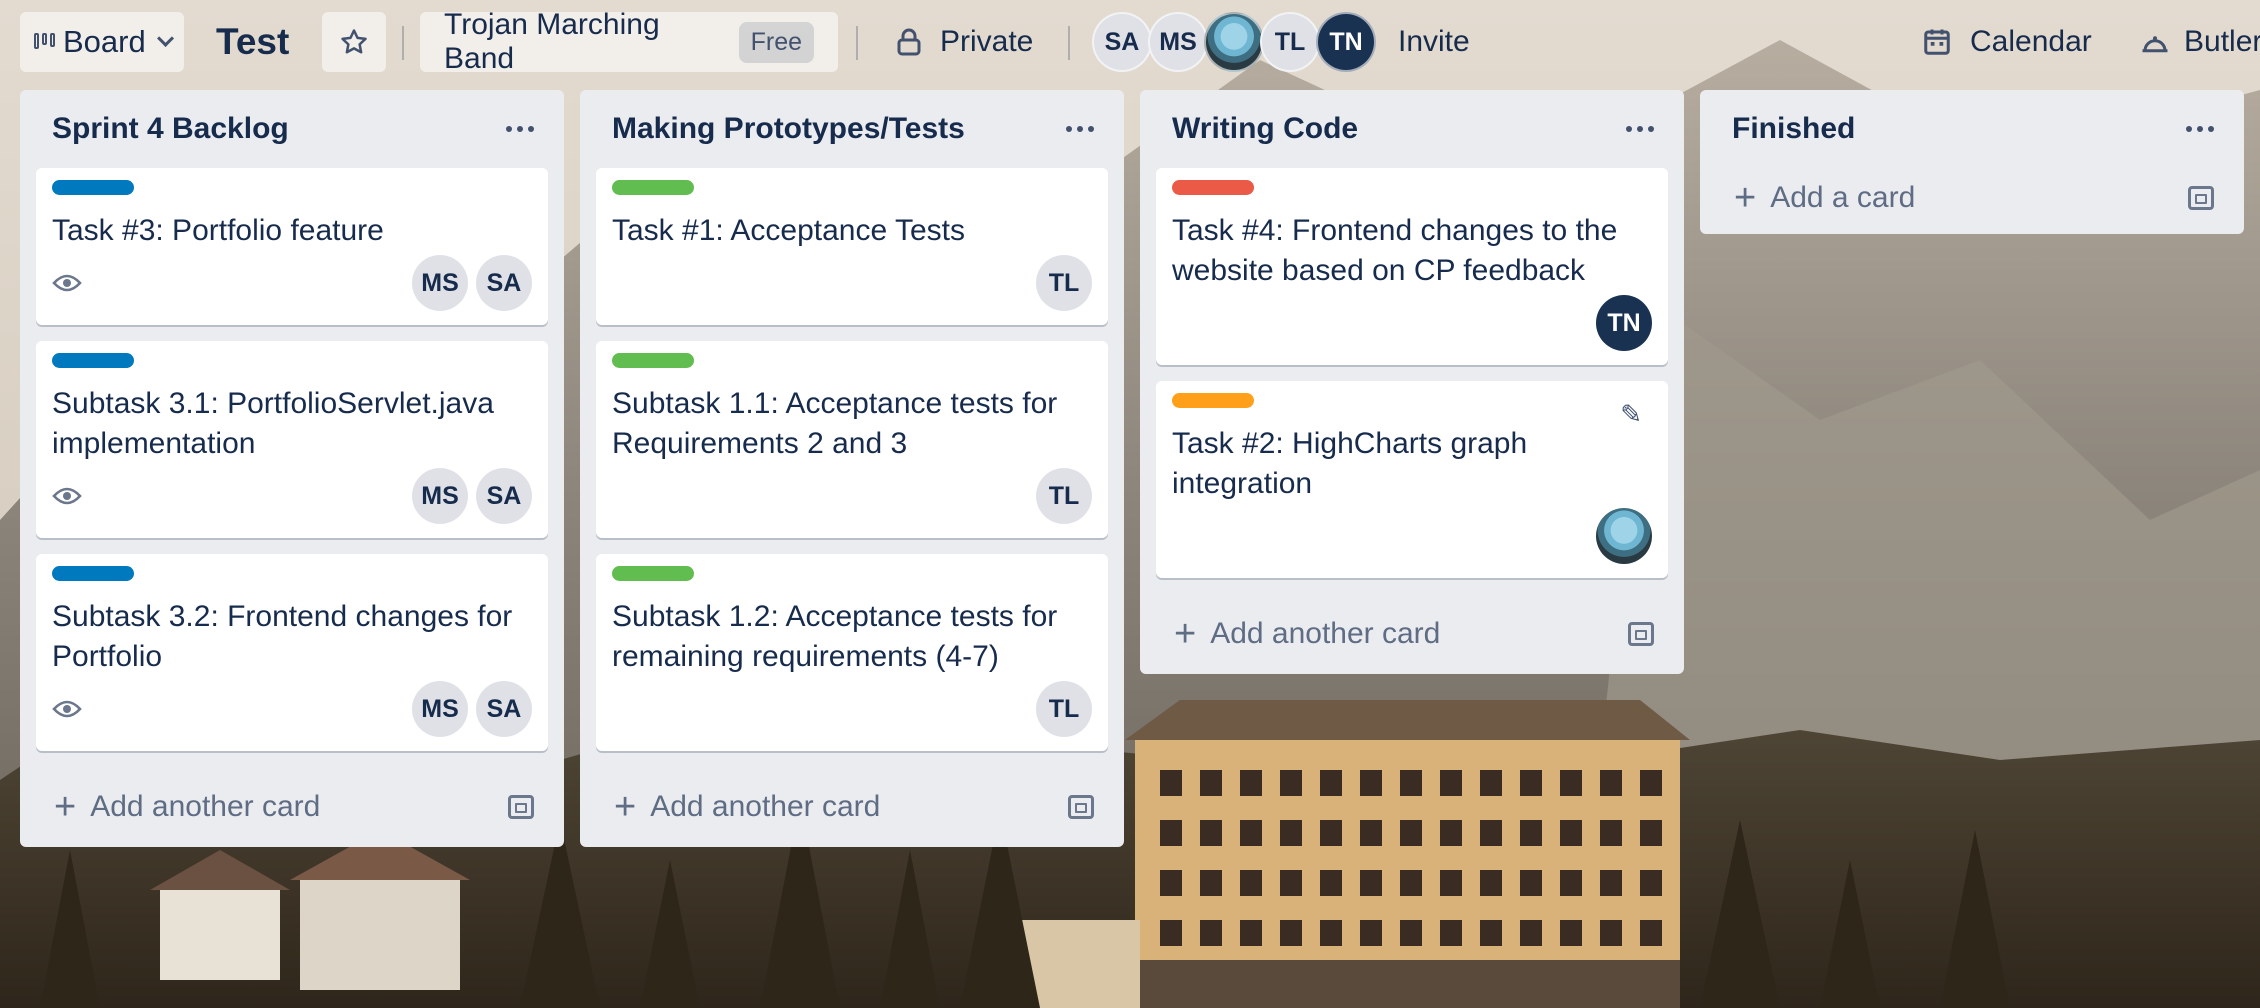  I want to click on visibility-label: Private, so click(987, 41).